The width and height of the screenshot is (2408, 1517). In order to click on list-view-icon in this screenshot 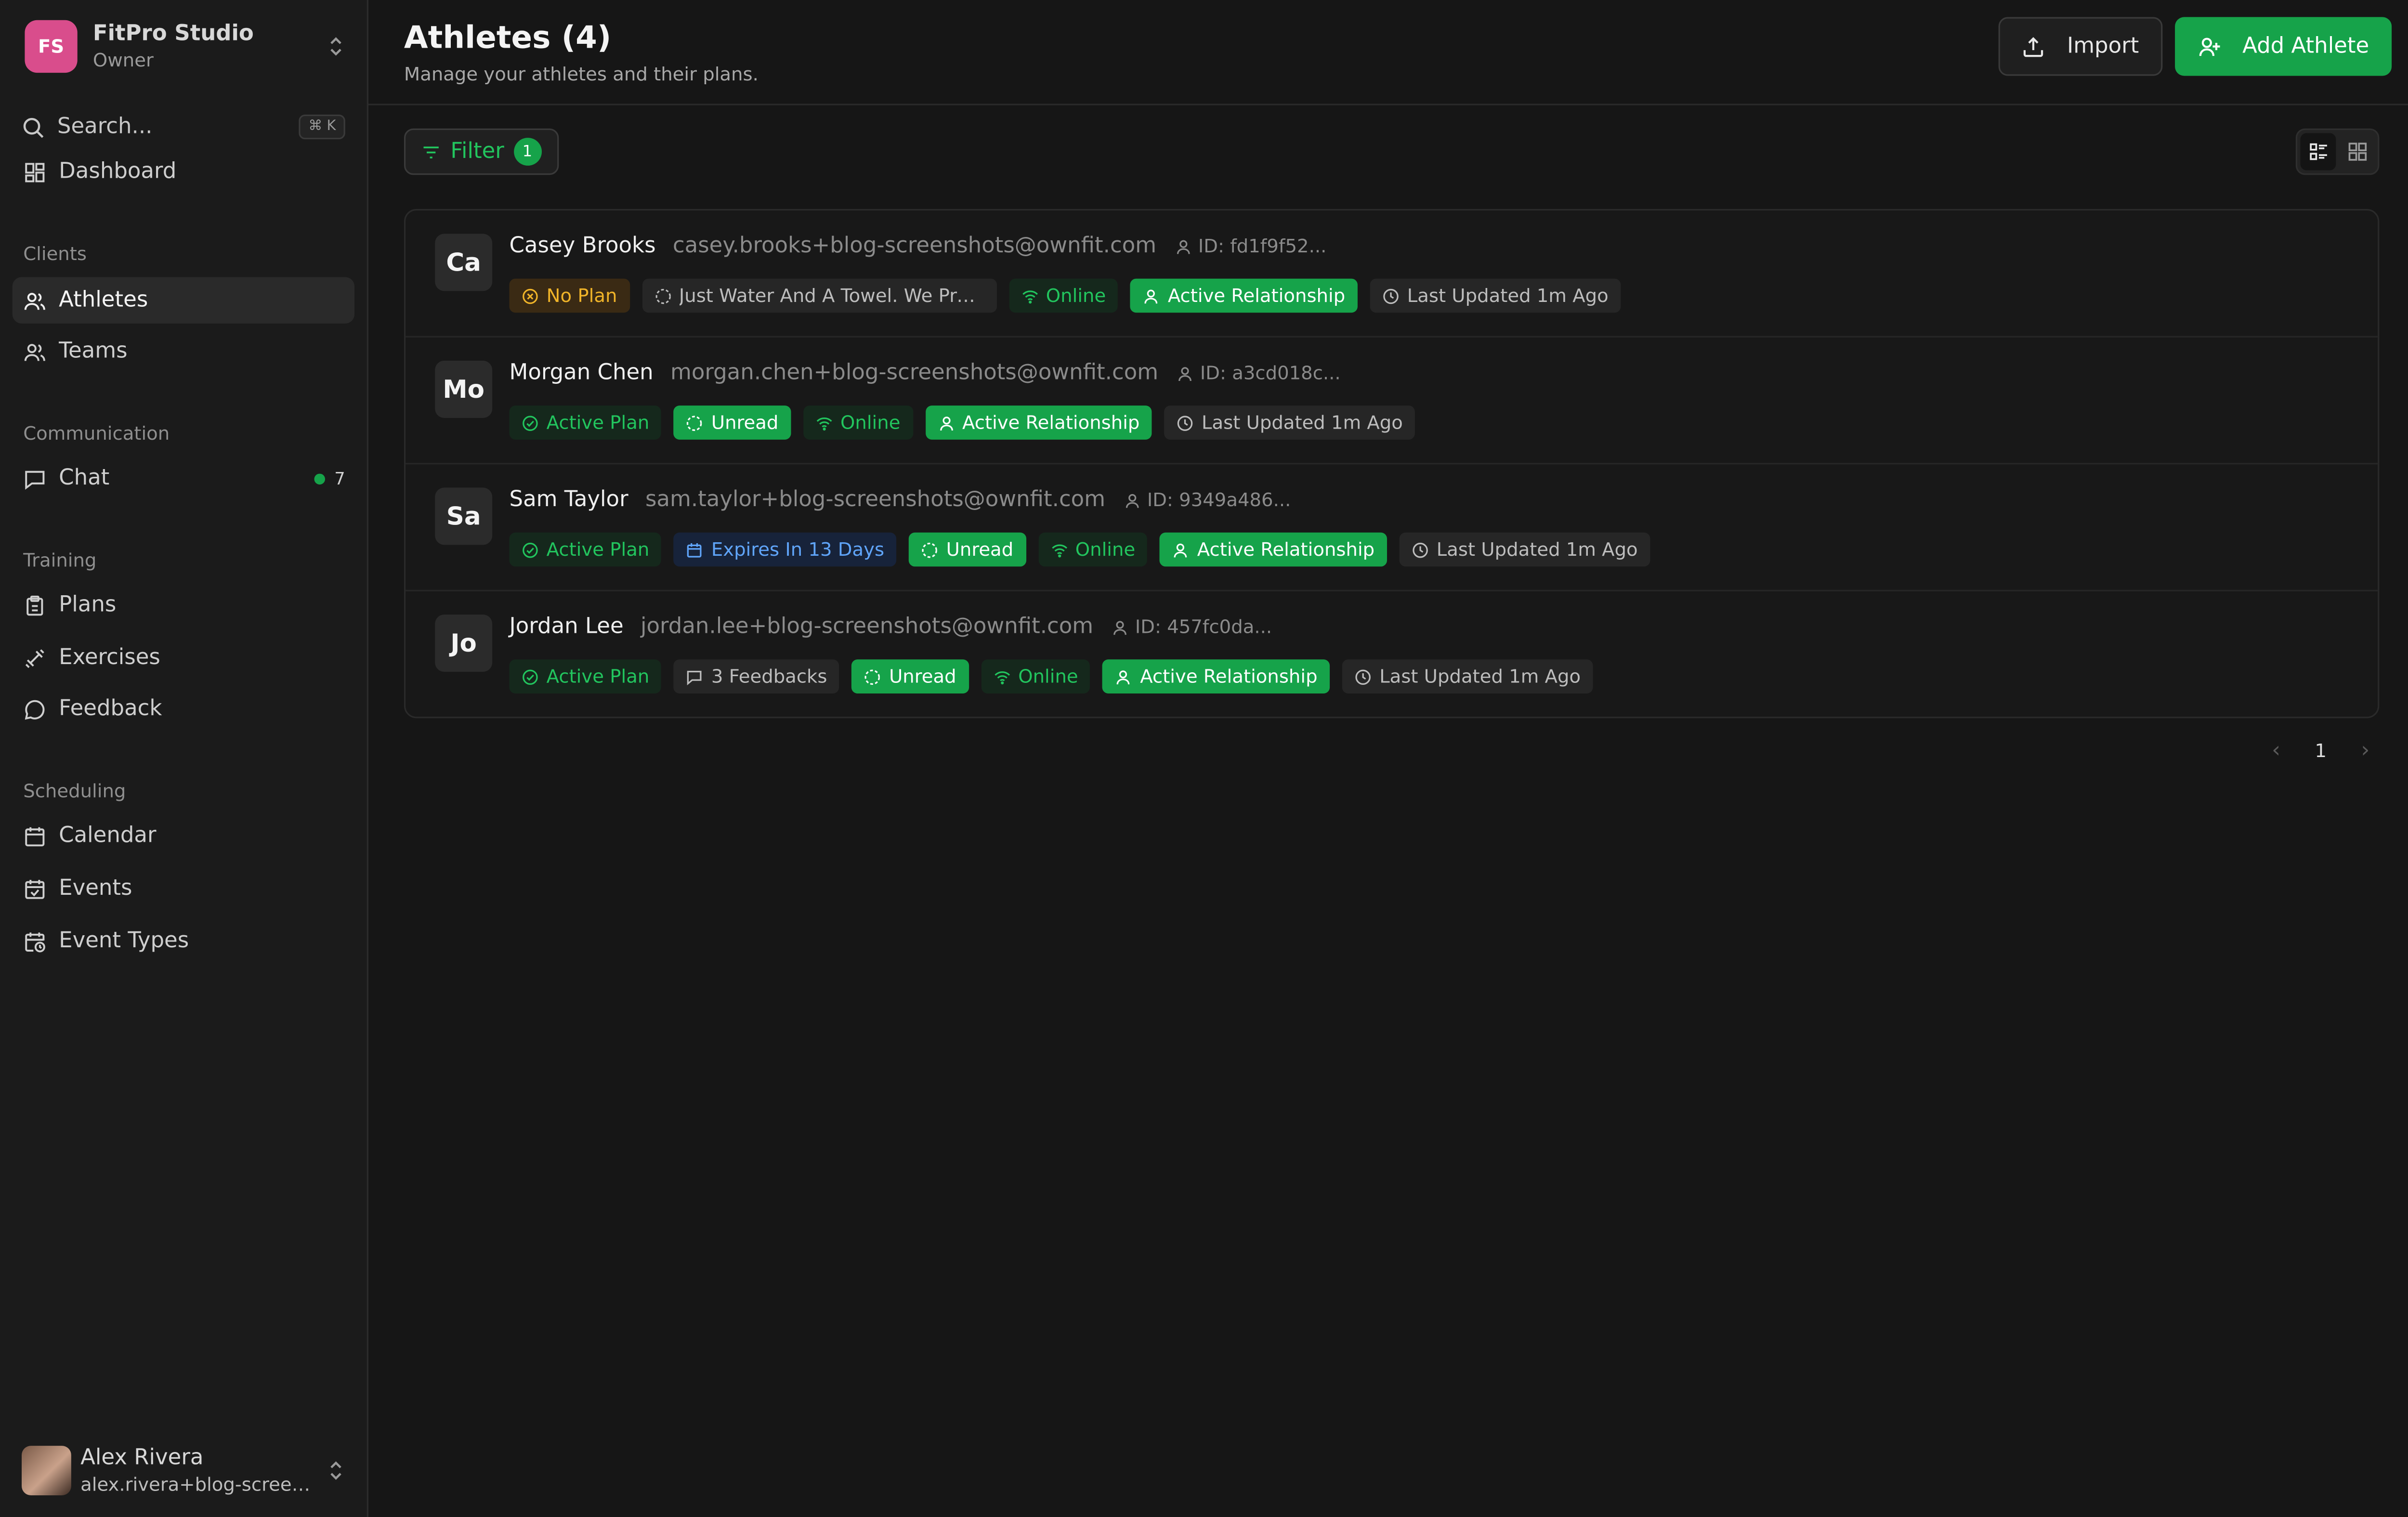, I will do `click(2318, 151)`.